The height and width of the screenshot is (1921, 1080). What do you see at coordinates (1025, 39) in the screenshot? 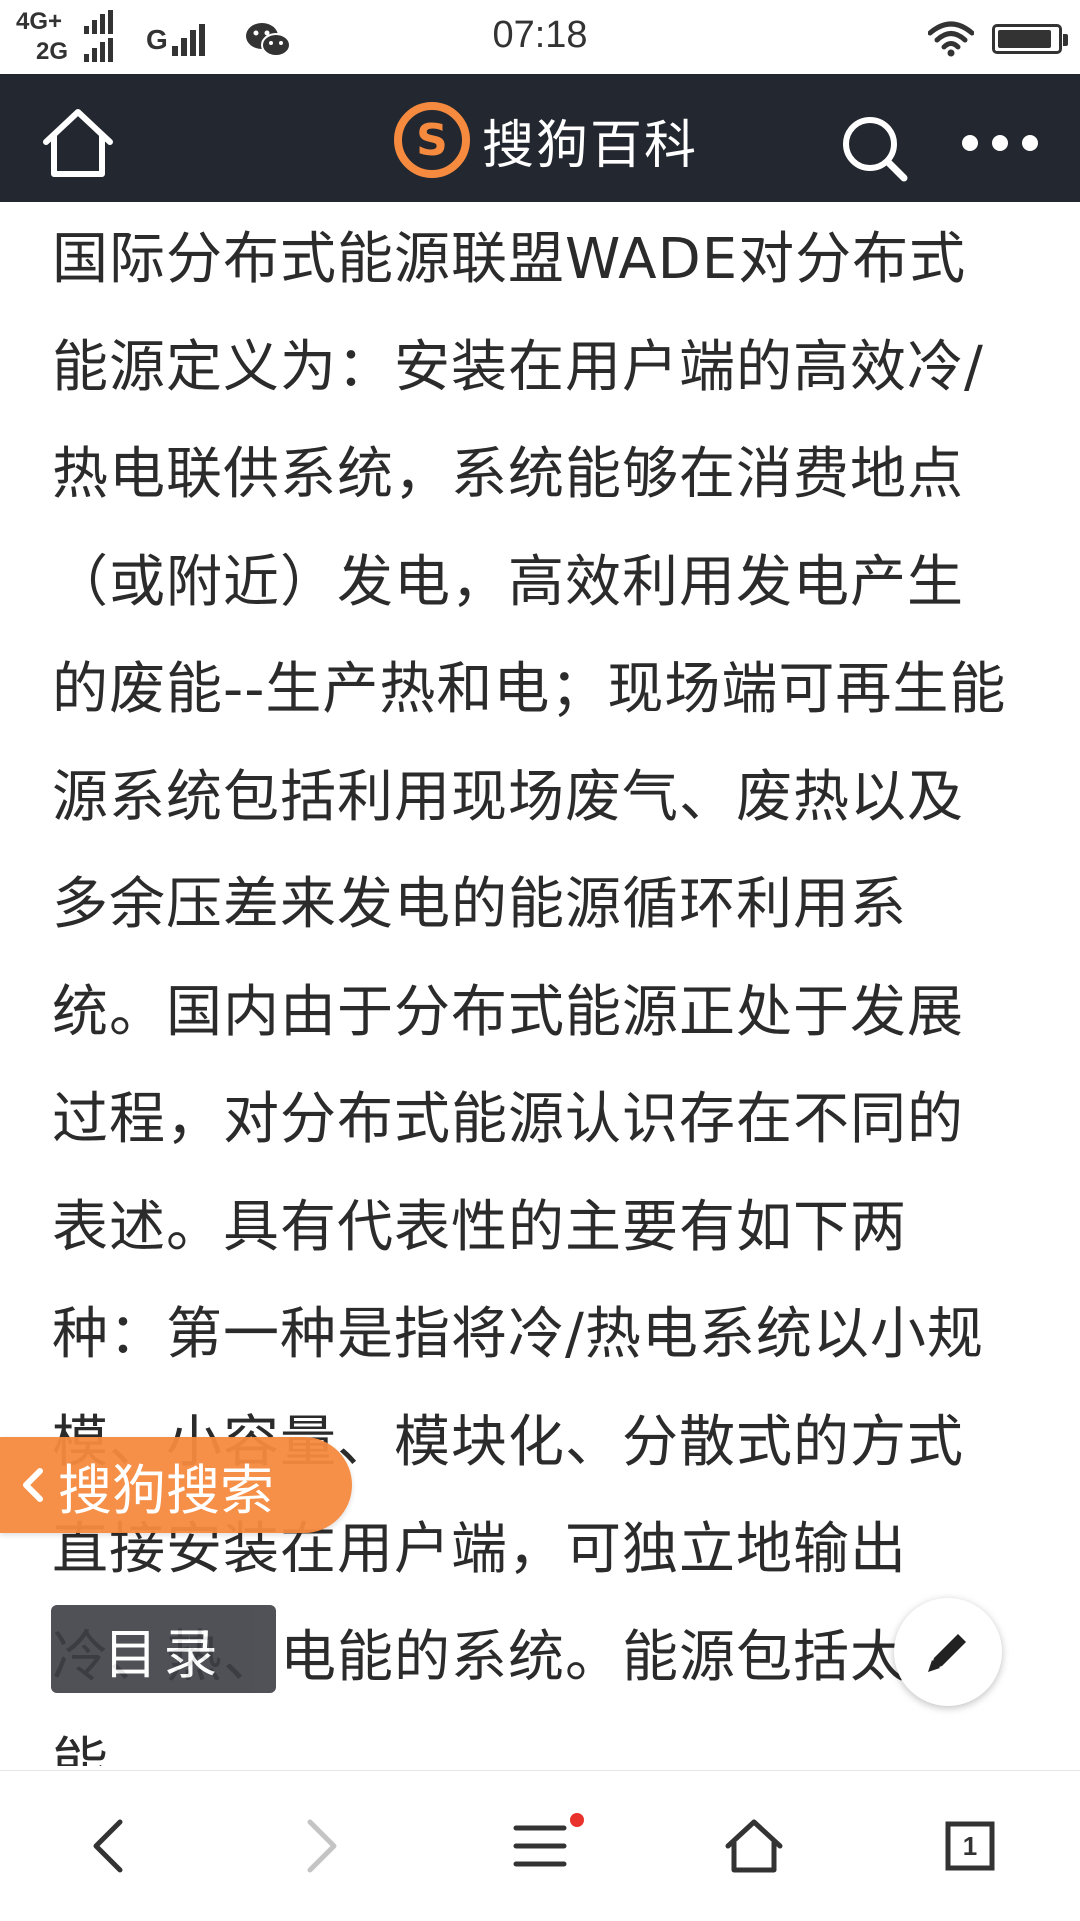
I see `battery-fill` at bounding box center [1025, 39].